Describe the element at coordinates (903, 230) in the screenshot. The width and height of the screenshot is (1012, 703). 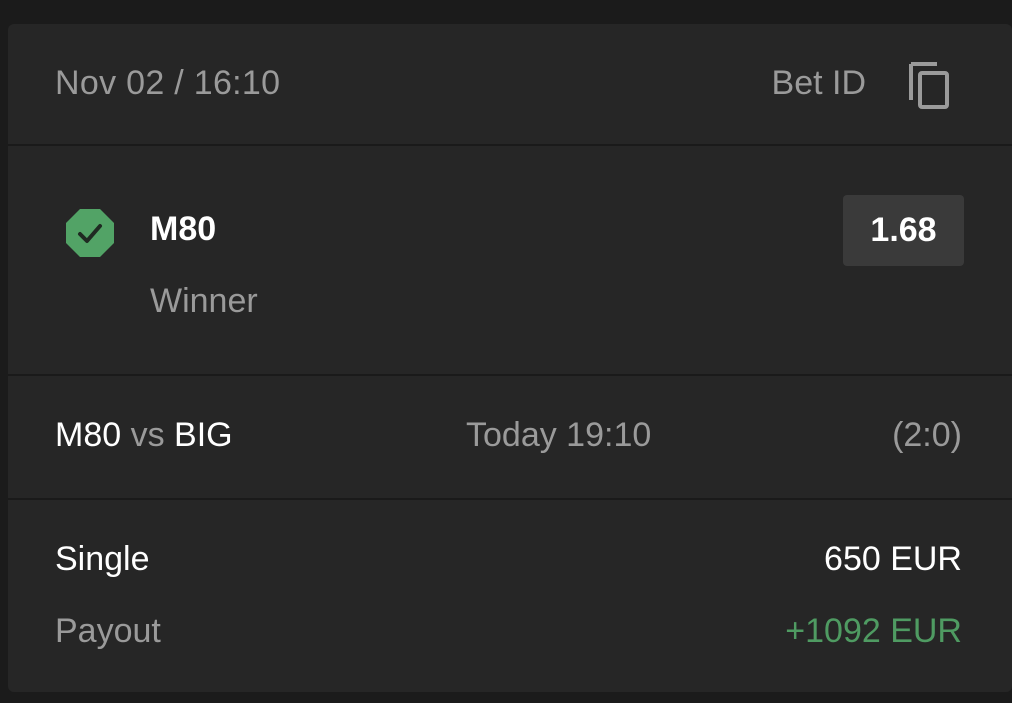
I see `odds-badge: 1.68` at that location.